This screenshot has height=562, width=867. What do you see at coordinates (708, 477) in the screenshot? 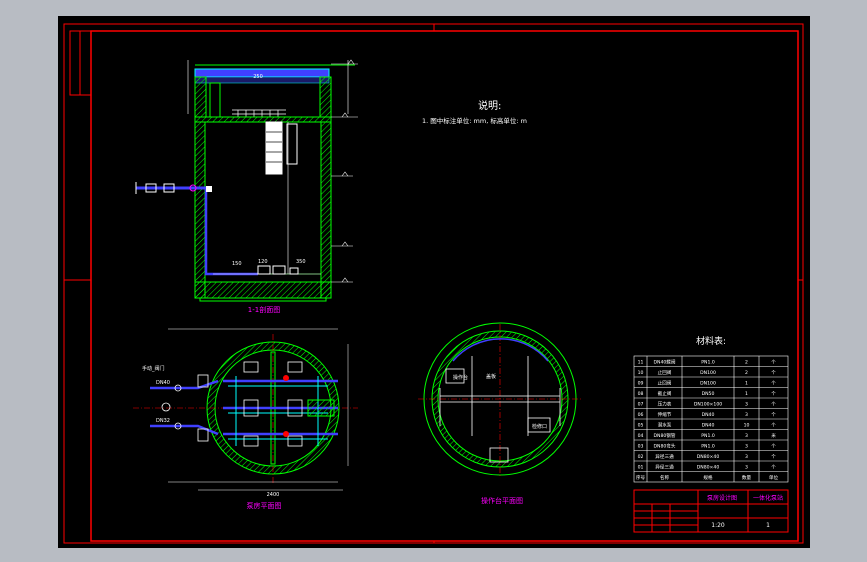
I see `materials-header-cell: 规格` at bounding box center [708, 477].